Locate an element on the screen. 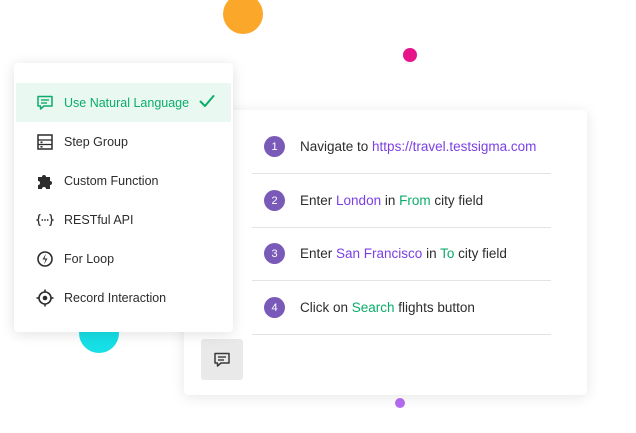 Image resolution: width=636 pixels, height=433 pixels. decorative-dot-orange is located at coordinates (243, 17).